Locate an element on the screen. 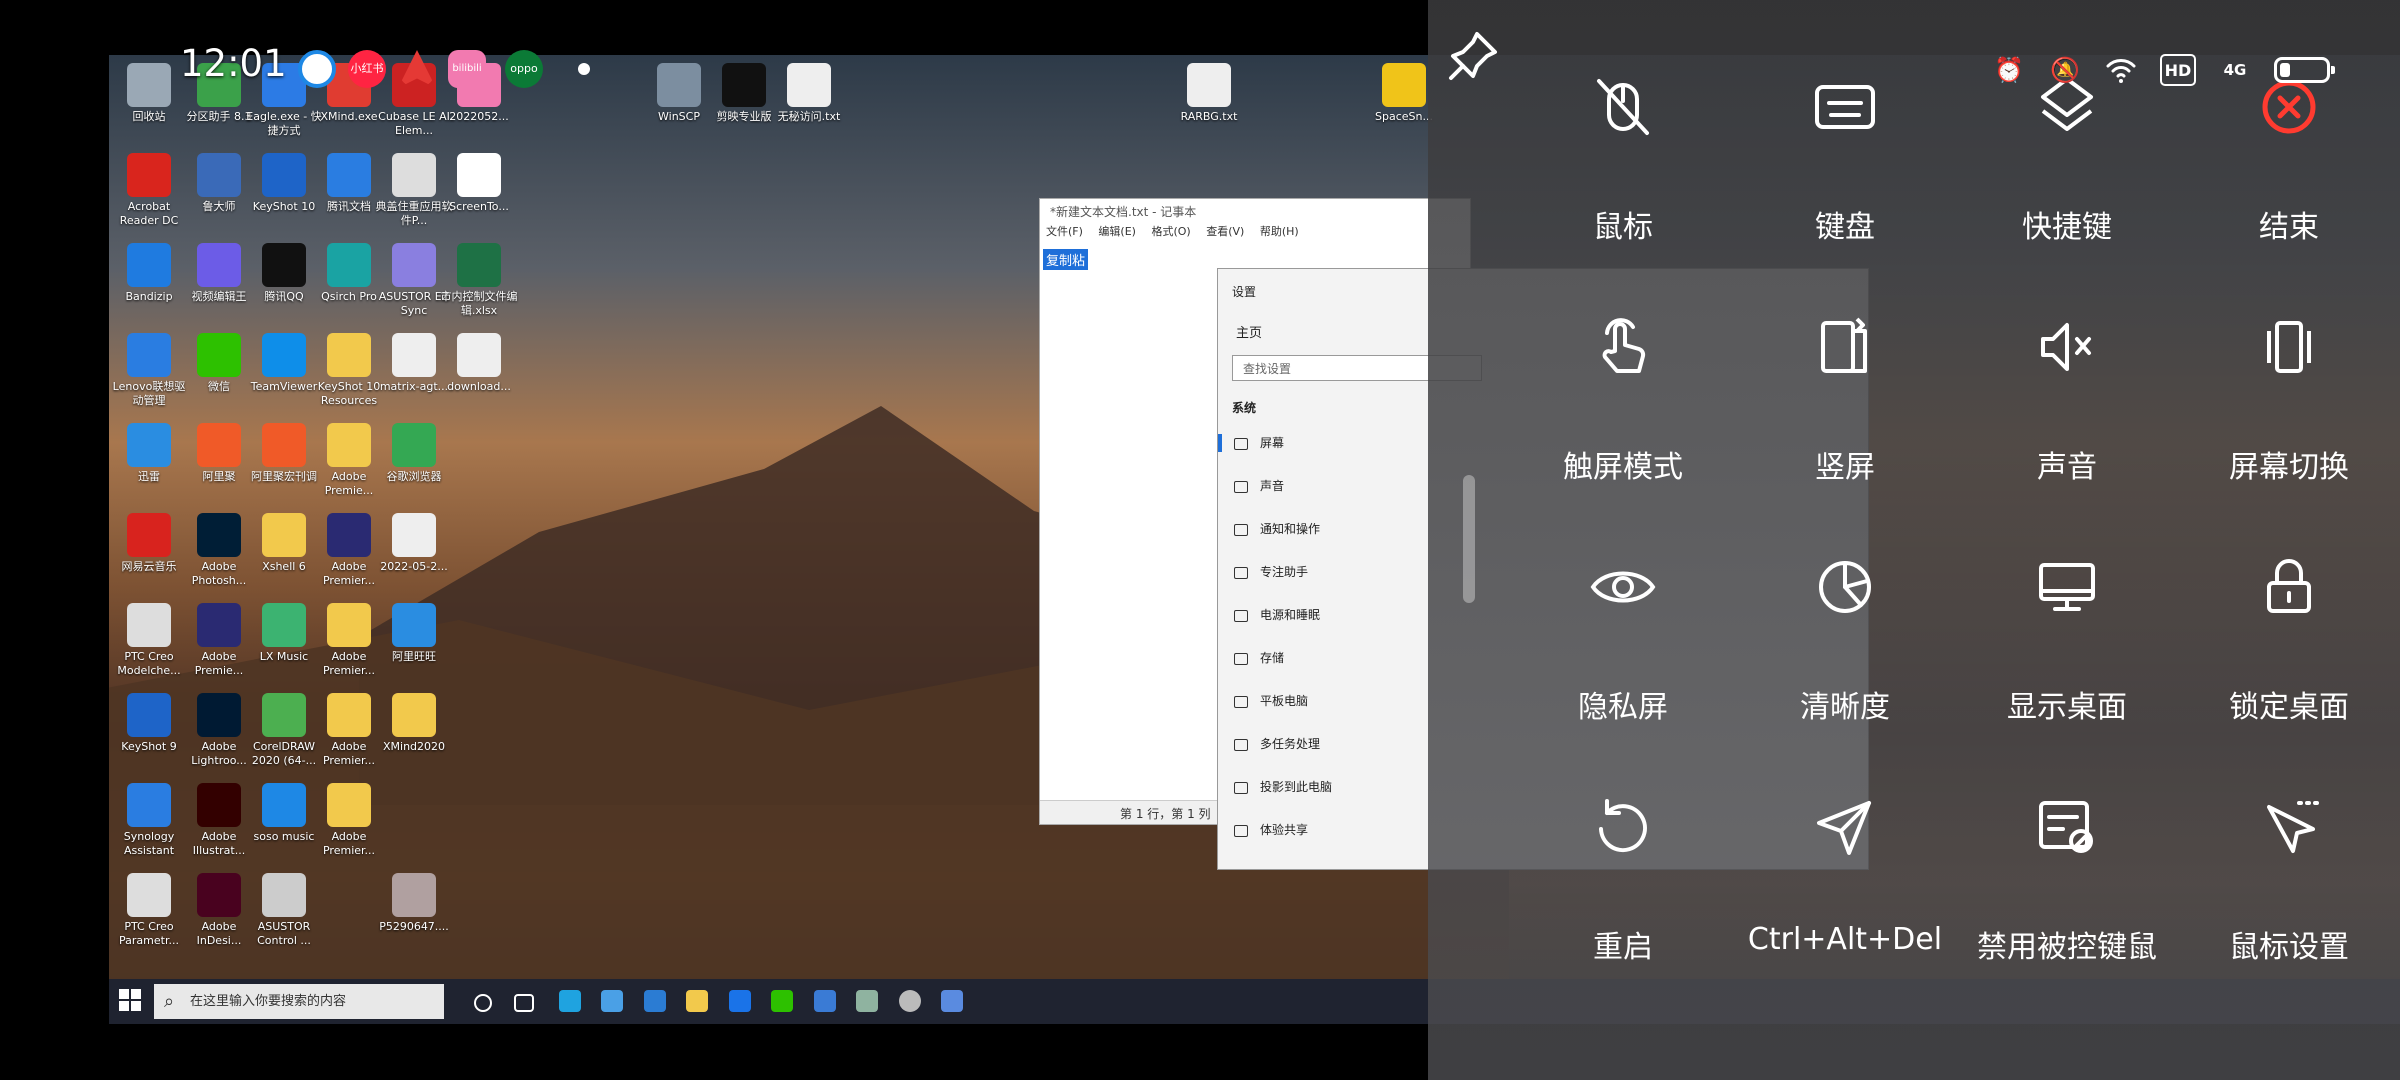 The width and height of the screenshot is (2400, 1080). lightroom-icon is located at coordinates (219, 715).